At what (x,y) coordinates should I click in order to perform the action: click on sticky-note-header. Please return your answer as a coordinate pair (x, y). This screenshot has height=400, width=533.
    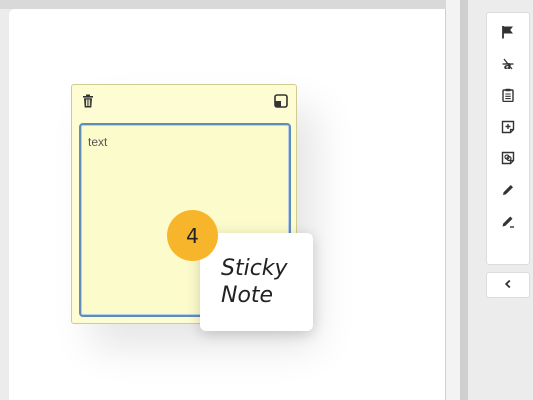
    Looking at the image, I should click on (184, 101).